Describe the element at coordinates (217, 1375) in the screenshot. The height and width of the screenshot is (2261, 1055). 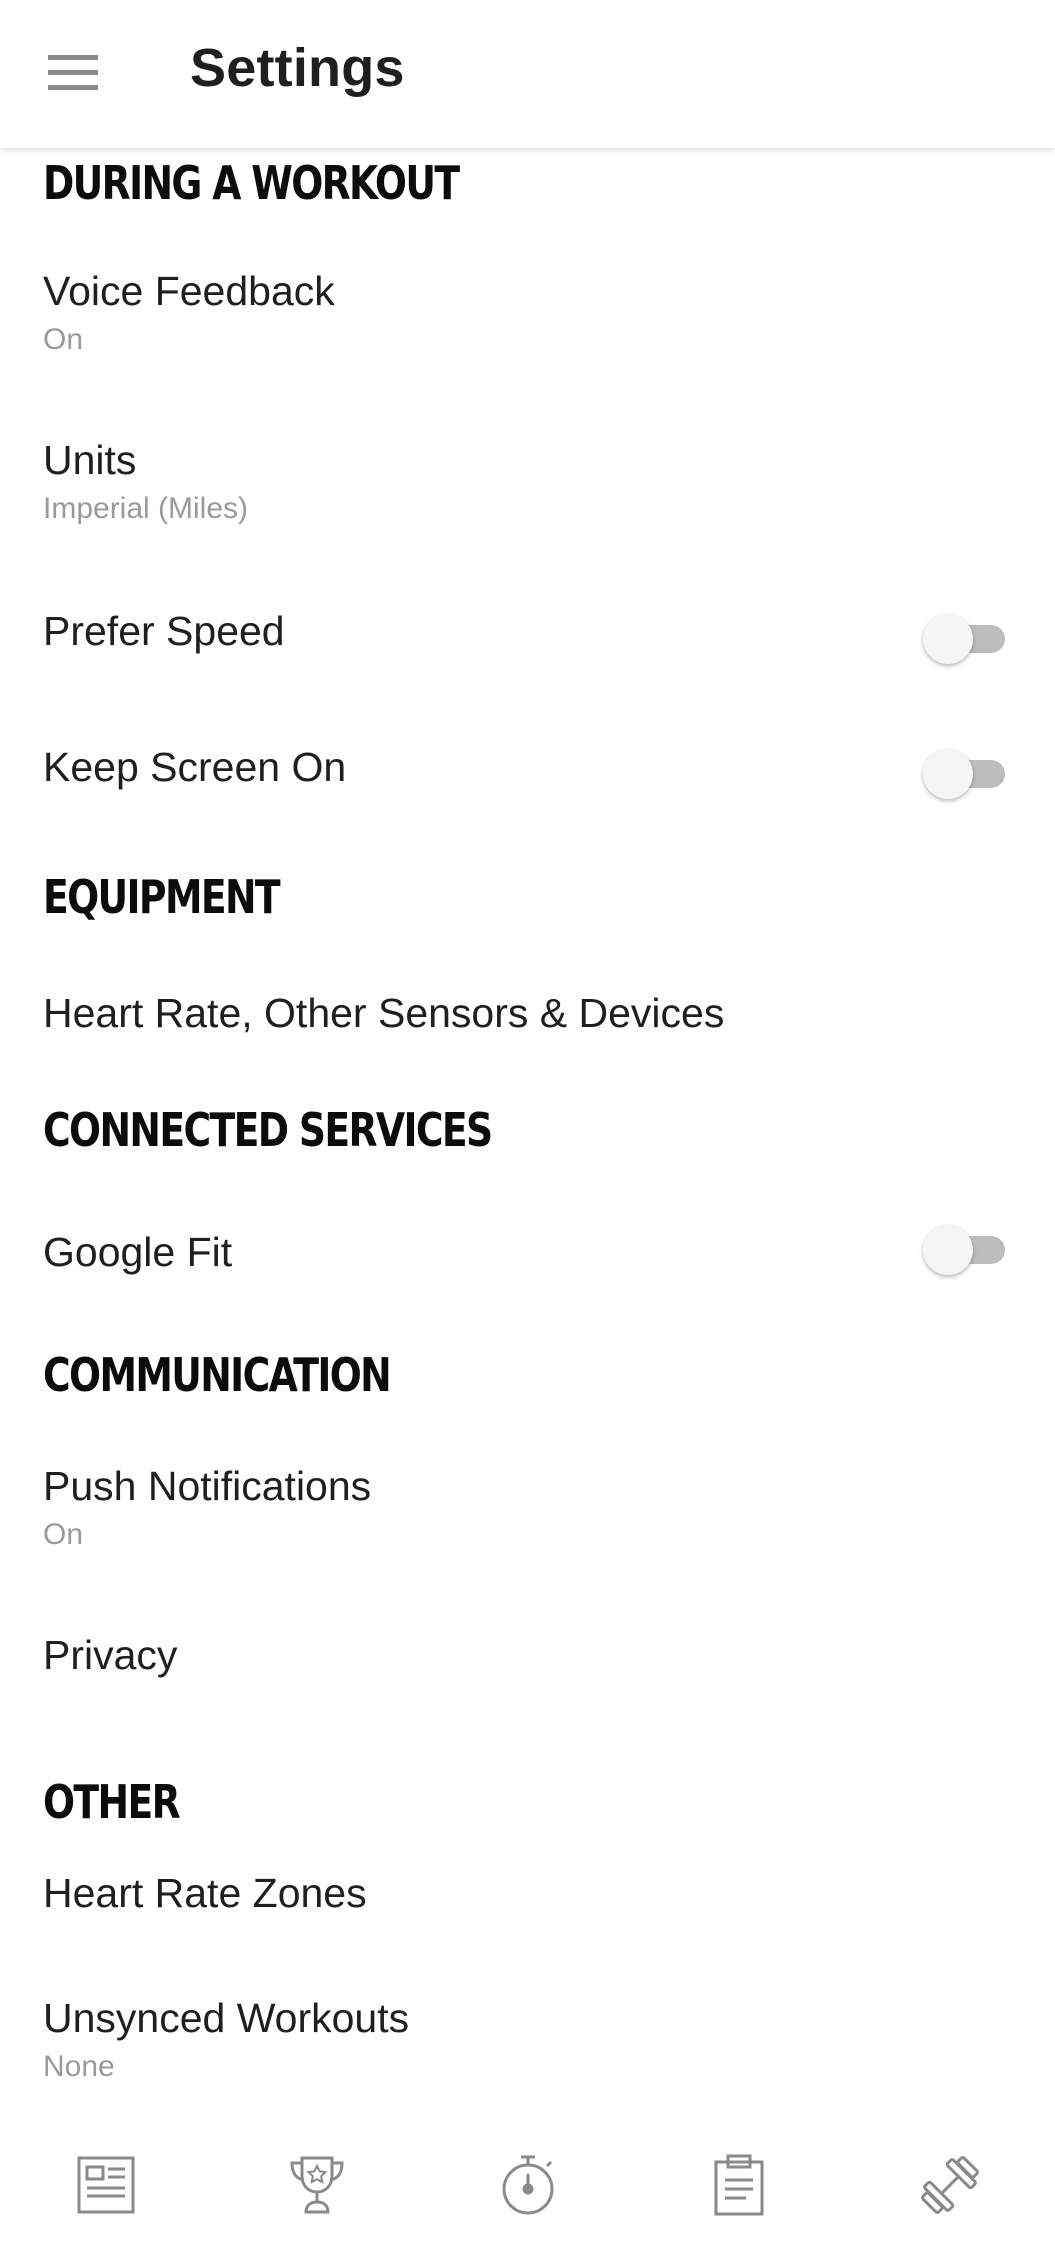
I see `section-header-communication: COMMUNICATION` at that location.